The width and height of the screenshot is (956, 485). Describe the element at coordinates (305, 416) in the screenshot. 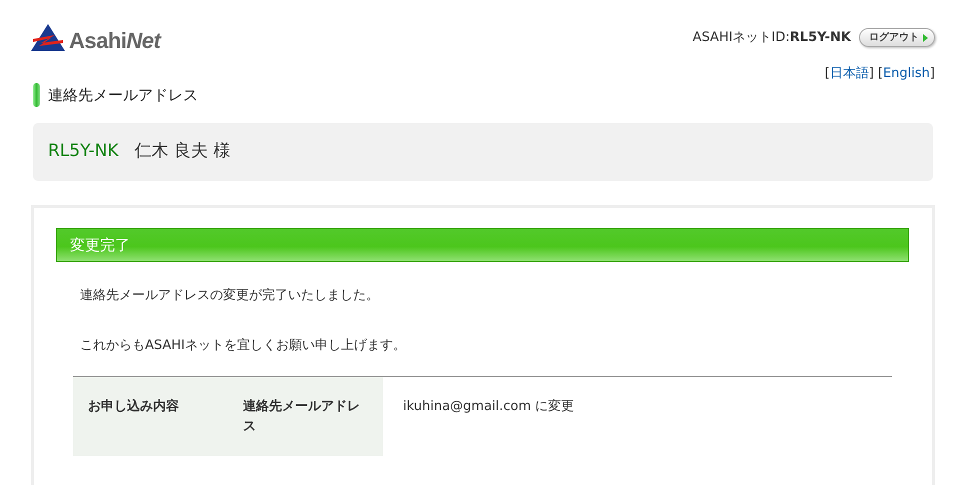

I see `item-label: 連絡先メールアドレス` at that location.